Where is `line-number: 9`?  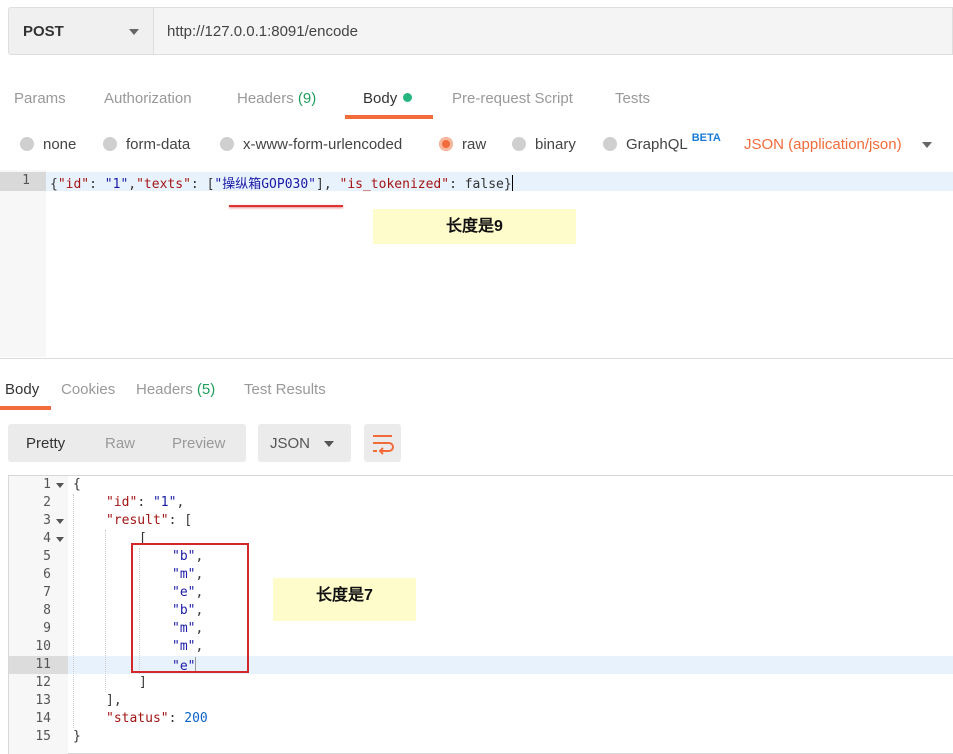 line-number: 9 is located at coordinates (47, 628).